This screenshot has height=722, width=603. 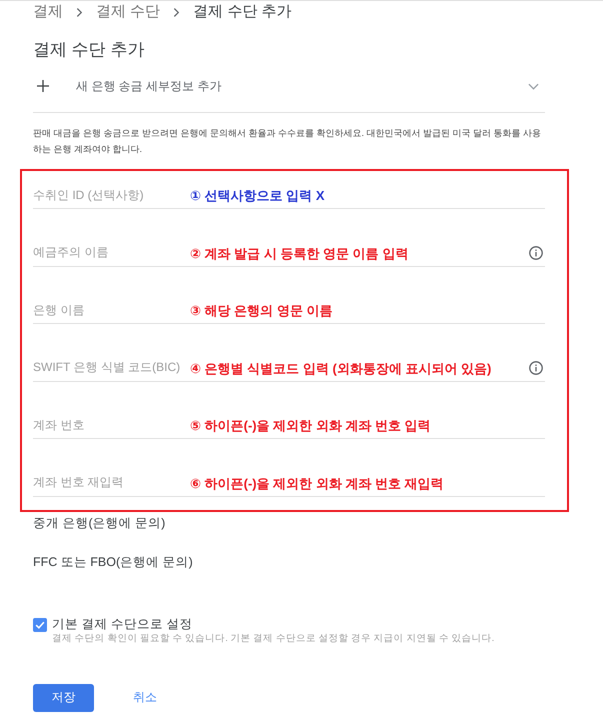 I want to click on expand-section-link: 중개 은행(은행에 문의), so click(x=99, y=522).